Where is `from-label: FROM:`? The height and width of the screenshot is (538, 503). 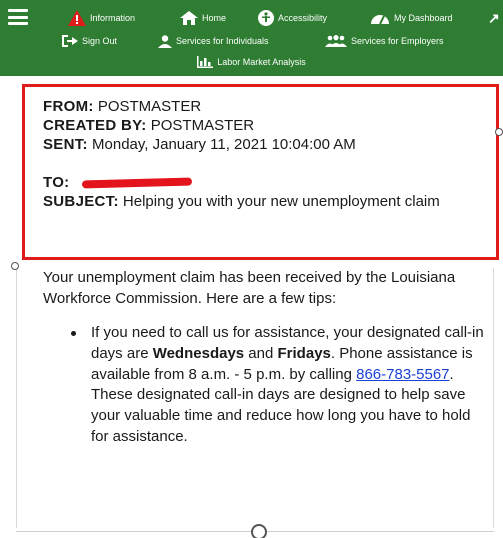 from-label: FROM: is located at coordinates (68, 106).